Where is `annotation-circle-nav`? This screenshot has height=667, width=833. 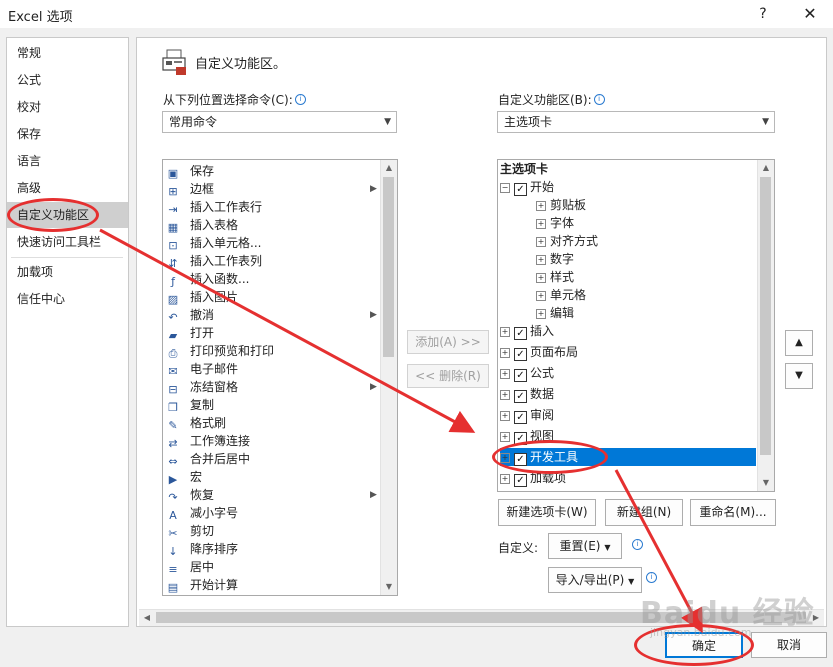
annotation-circle-nav is located at coordinates (53, 215).